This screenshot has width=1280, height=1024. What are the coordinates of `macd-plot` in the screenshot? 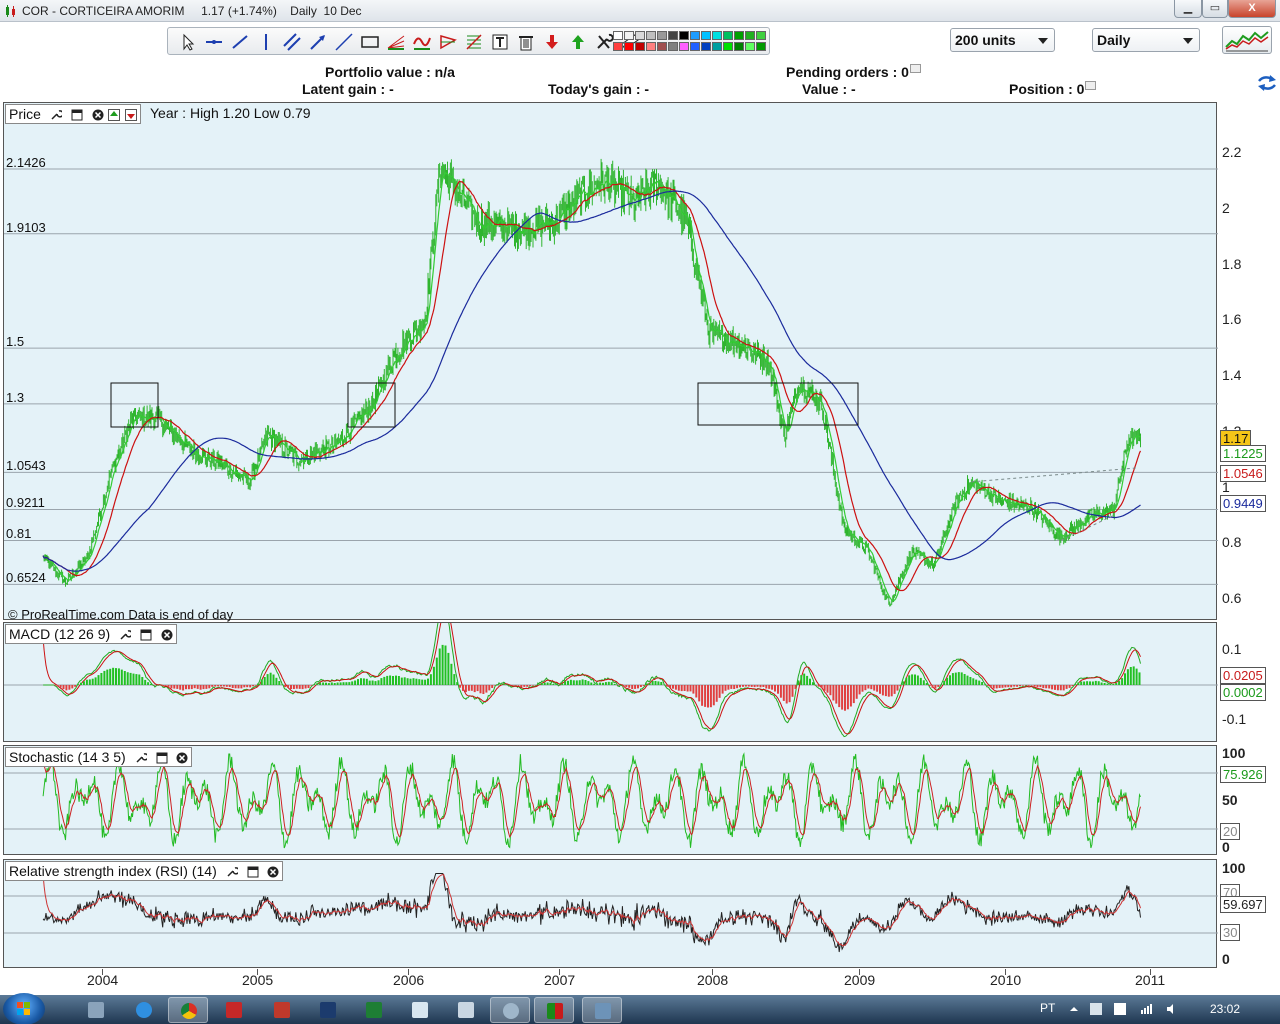 It's located at (611, 683).